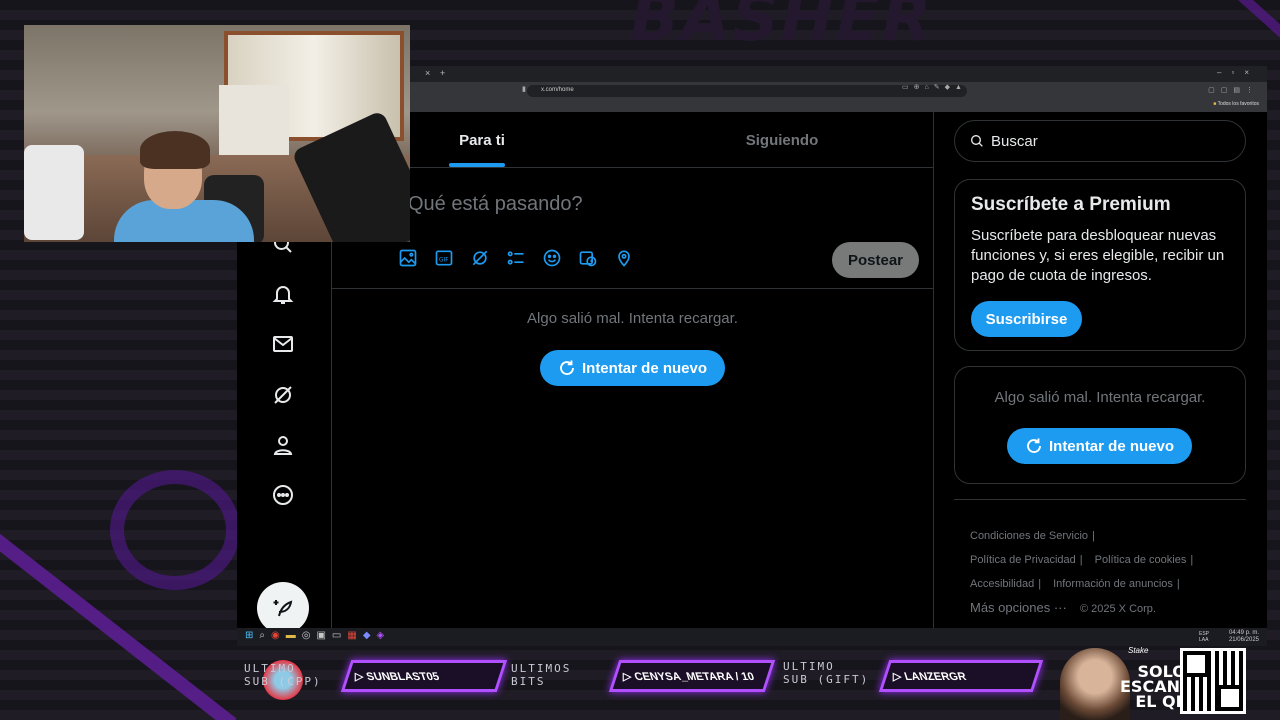 Image resolution: width=1280 pixels, height=720 pixels. Describe the element at coordinates (692, 676) in the screenshot. I see `last-bits-name: ▷ CENYSA_METARA / 10` at that location.